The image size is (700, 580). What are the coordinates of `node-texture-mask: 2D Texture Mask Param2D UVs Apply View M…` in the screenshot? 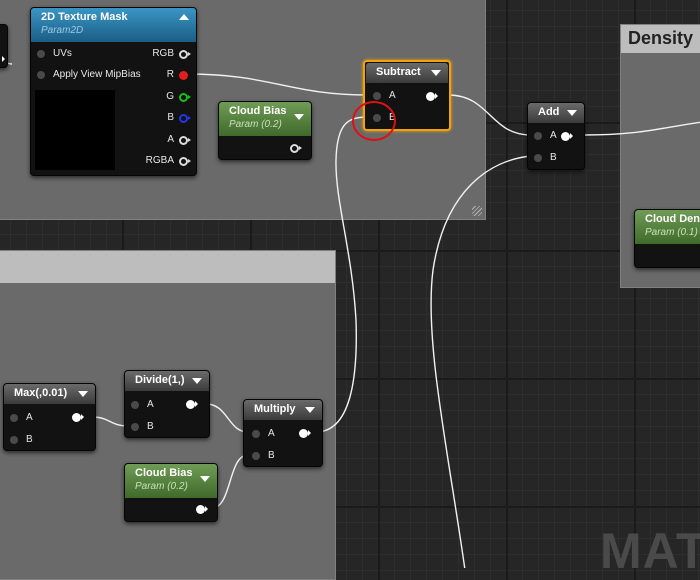 It's located at (113, 91).